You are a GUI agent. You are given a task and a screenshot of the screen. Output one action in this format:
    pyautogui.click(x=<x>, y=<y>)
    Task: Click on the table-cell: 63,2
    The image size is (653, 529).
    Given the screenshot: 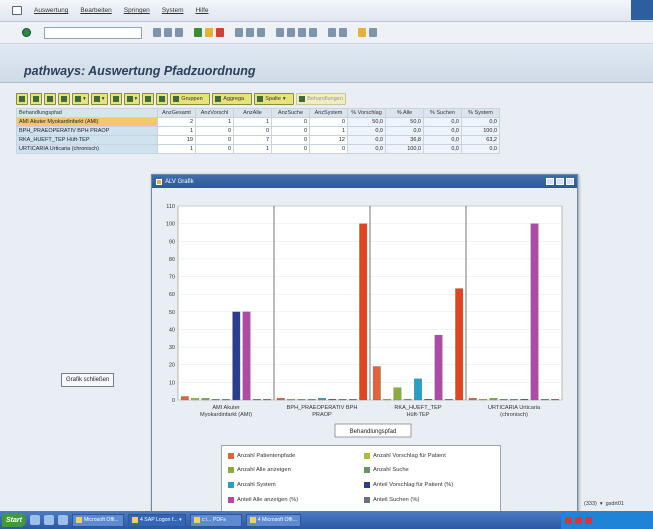 What is the action you would take?
    pyautogui.click(x=480, y=140)
    